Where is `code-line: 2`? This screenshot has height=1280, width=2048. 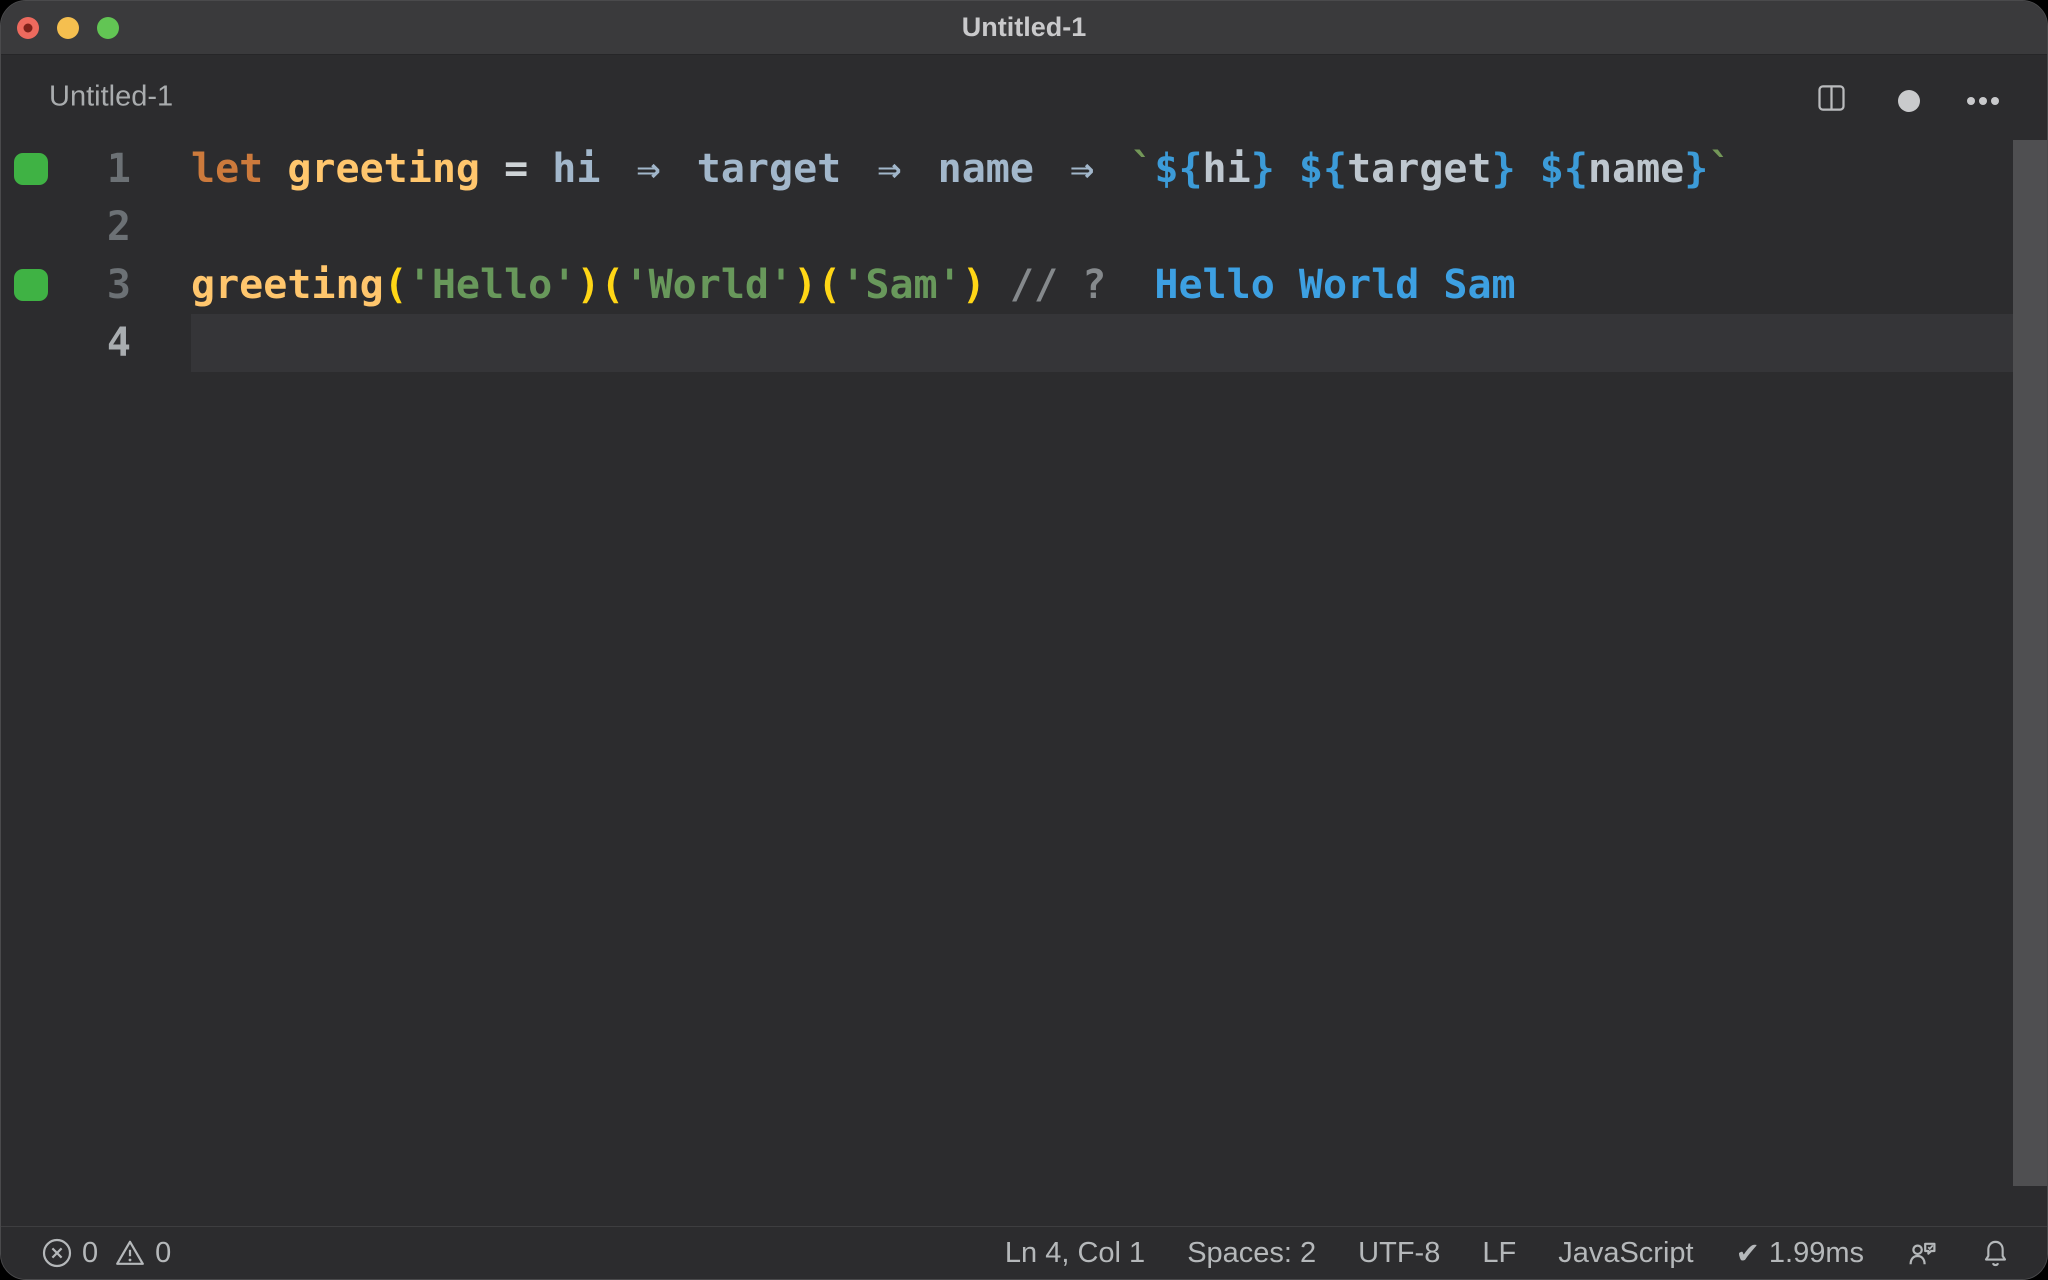 code-line: 2 is located at coordinates (1024, 227).